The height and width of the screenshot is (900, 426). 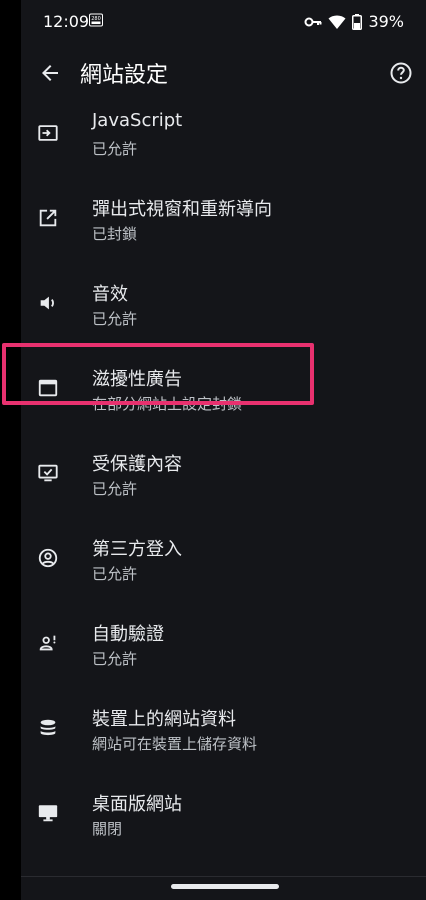 What do you see at coordinates (223, 567) in the screenshot?
I see `setting-third-party-sign-in: 第三方登入 已允許` at bounding box center [223, 567].